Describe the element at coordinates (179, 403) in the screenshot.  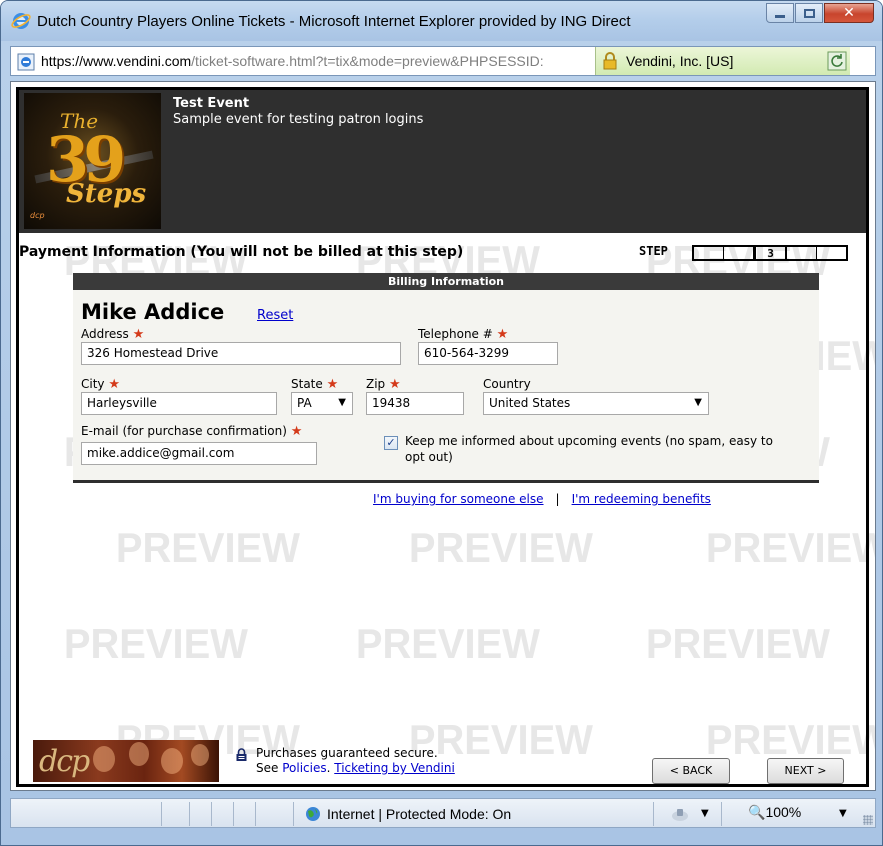
I see `city-field: Harleysville` at that location.